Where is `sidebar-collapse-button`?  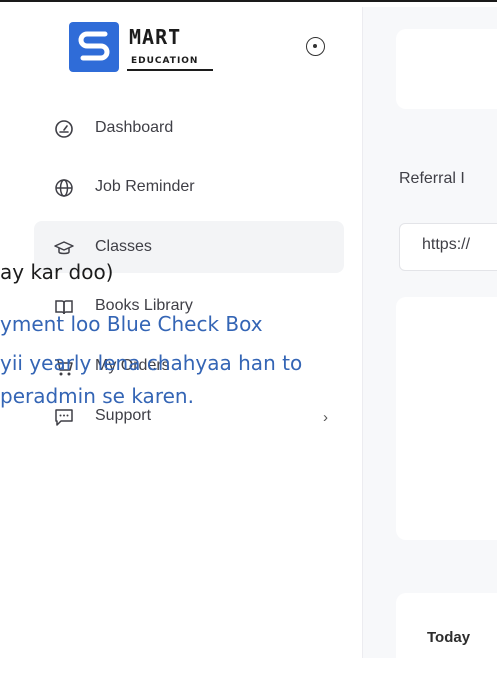 sidebar-collapse-button is located at coordinates (315, 46).